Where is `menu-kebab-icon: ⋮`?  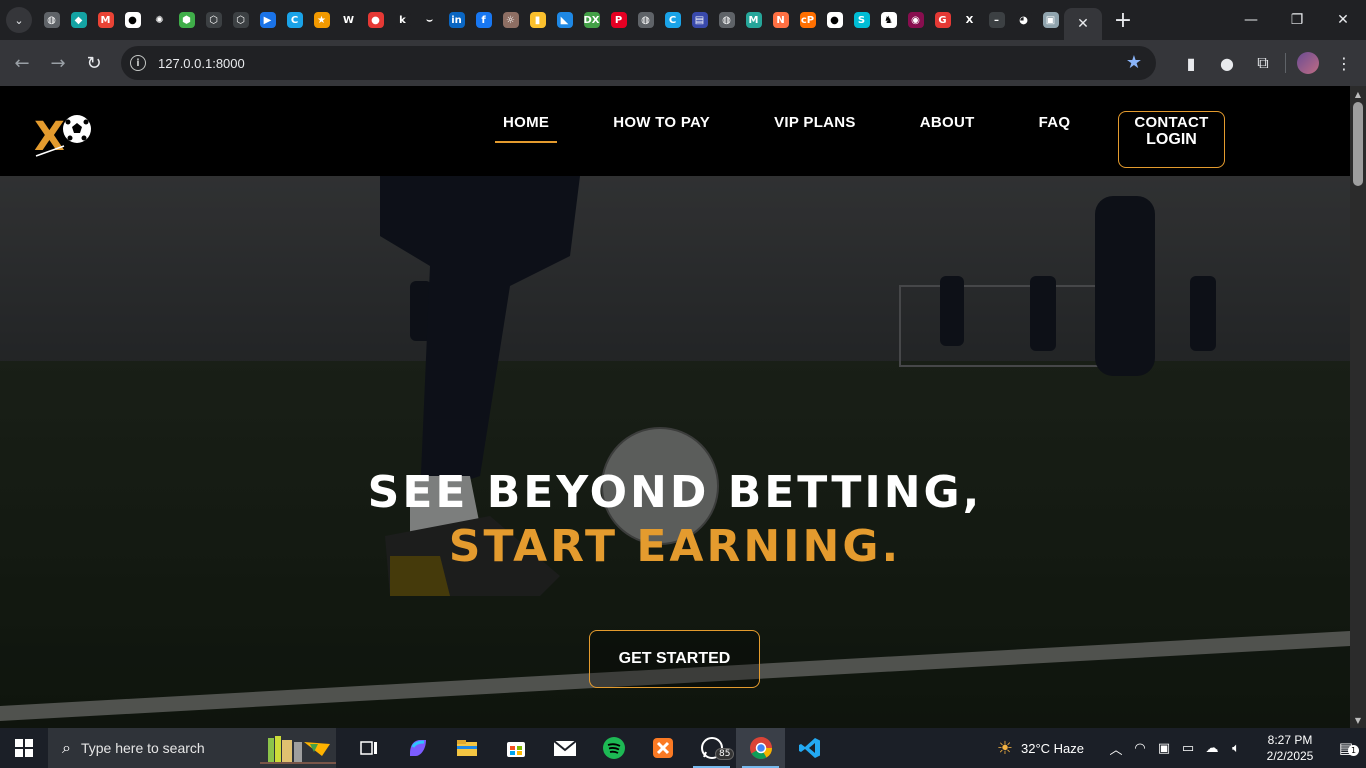
menu-kebab-icon: ⋮ is located at coordinates (1344, 63).